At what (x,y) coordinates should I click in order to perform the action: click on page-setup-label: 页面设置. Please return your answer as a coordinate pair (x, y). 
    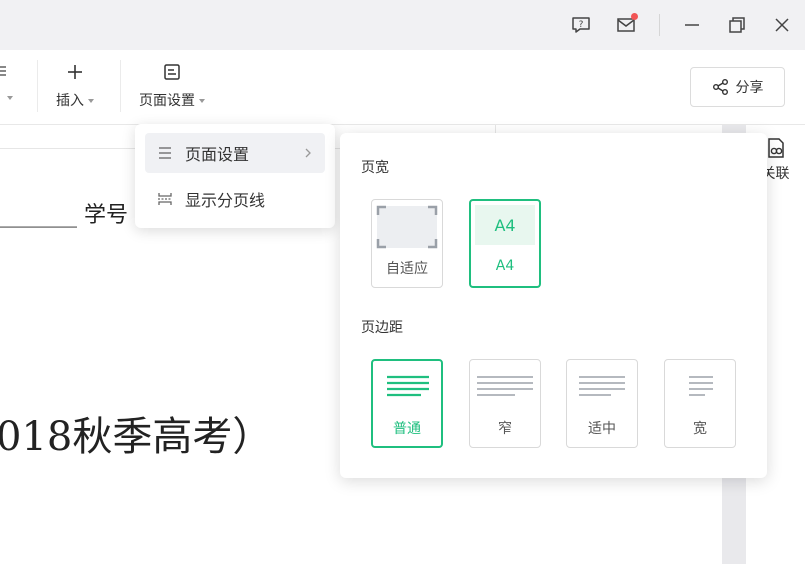
    Looking at the image, I should click on (167, 101).